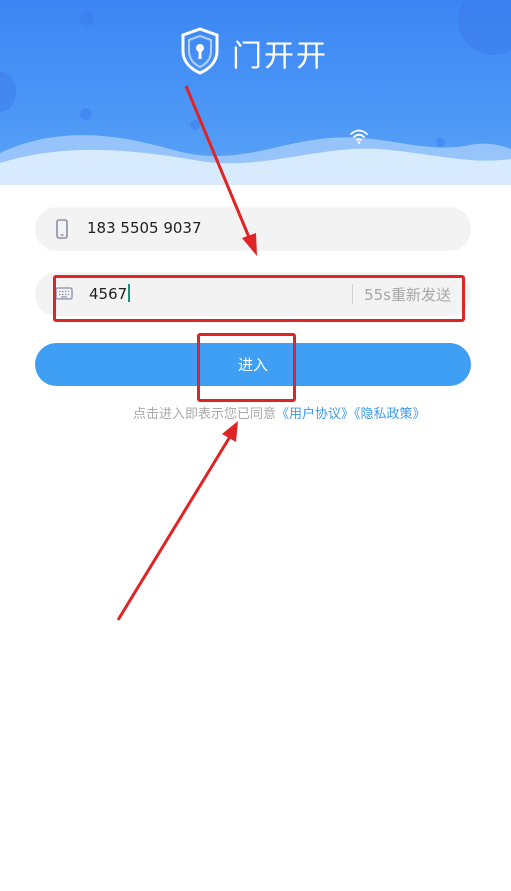  I want to click on annotation-highlight-code-field, so click(259, 298).